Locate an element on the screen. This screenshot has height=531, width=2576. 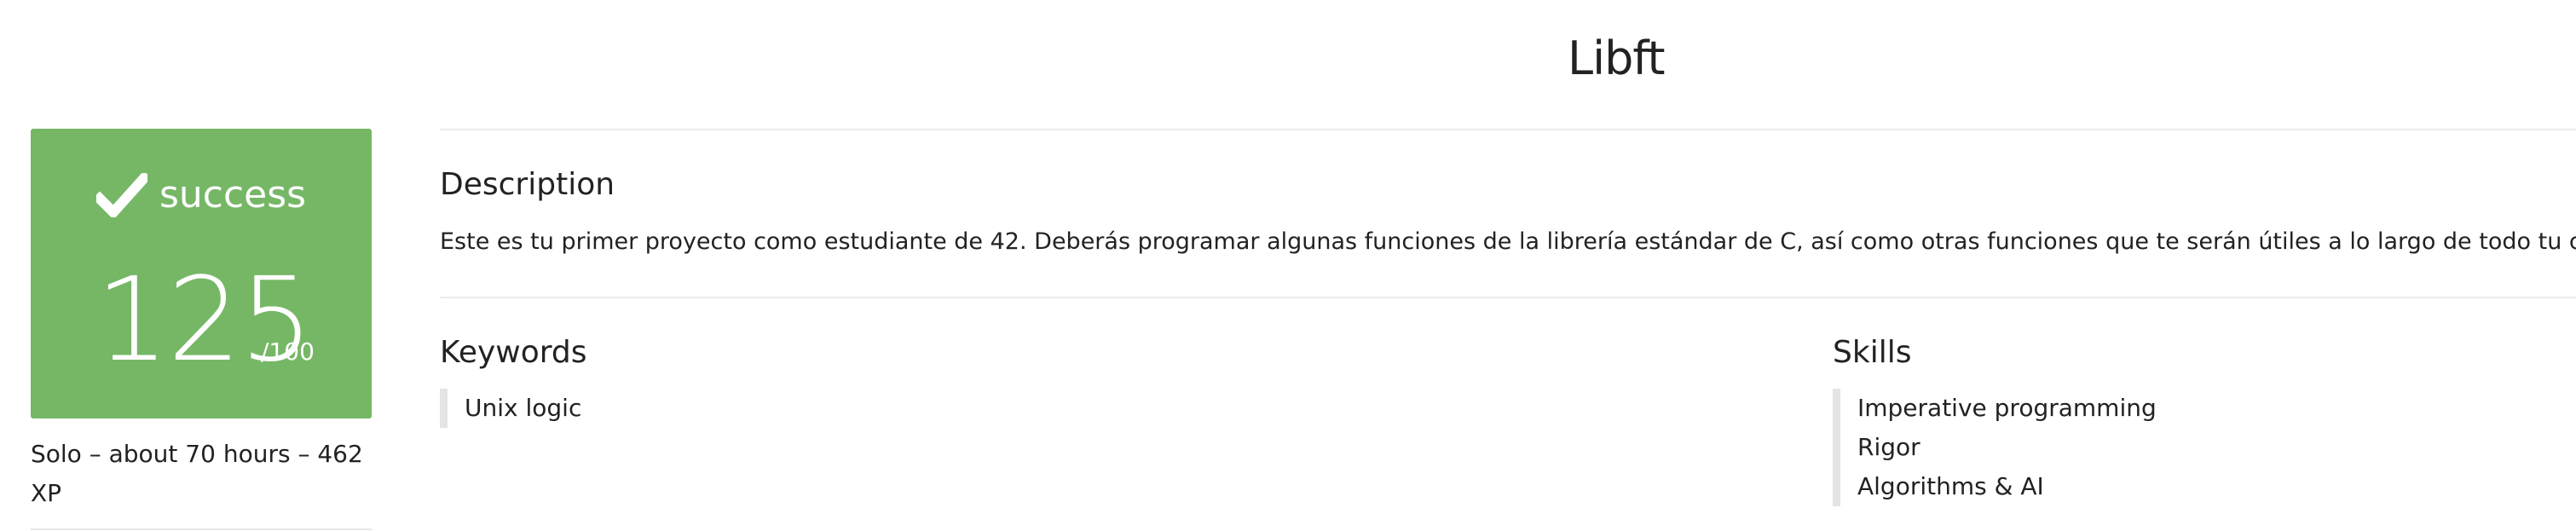
skills-heading: Skills is located at coordinates (1872, 353).